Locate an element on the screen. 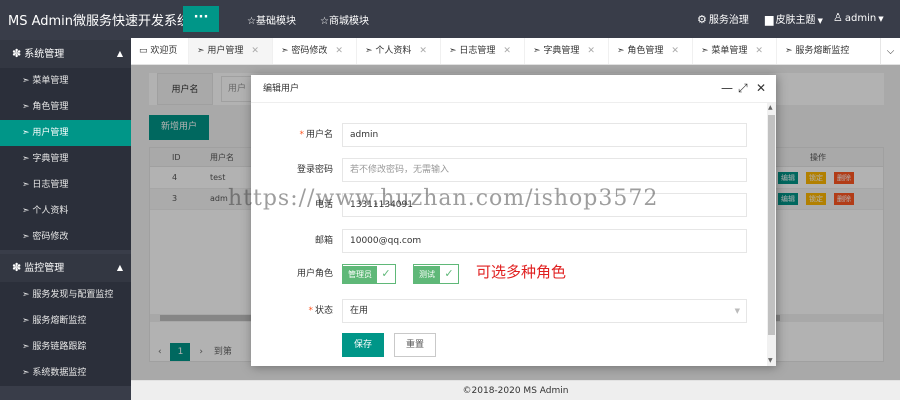  status-label: * 状态 is located at coordinates (320, 311).